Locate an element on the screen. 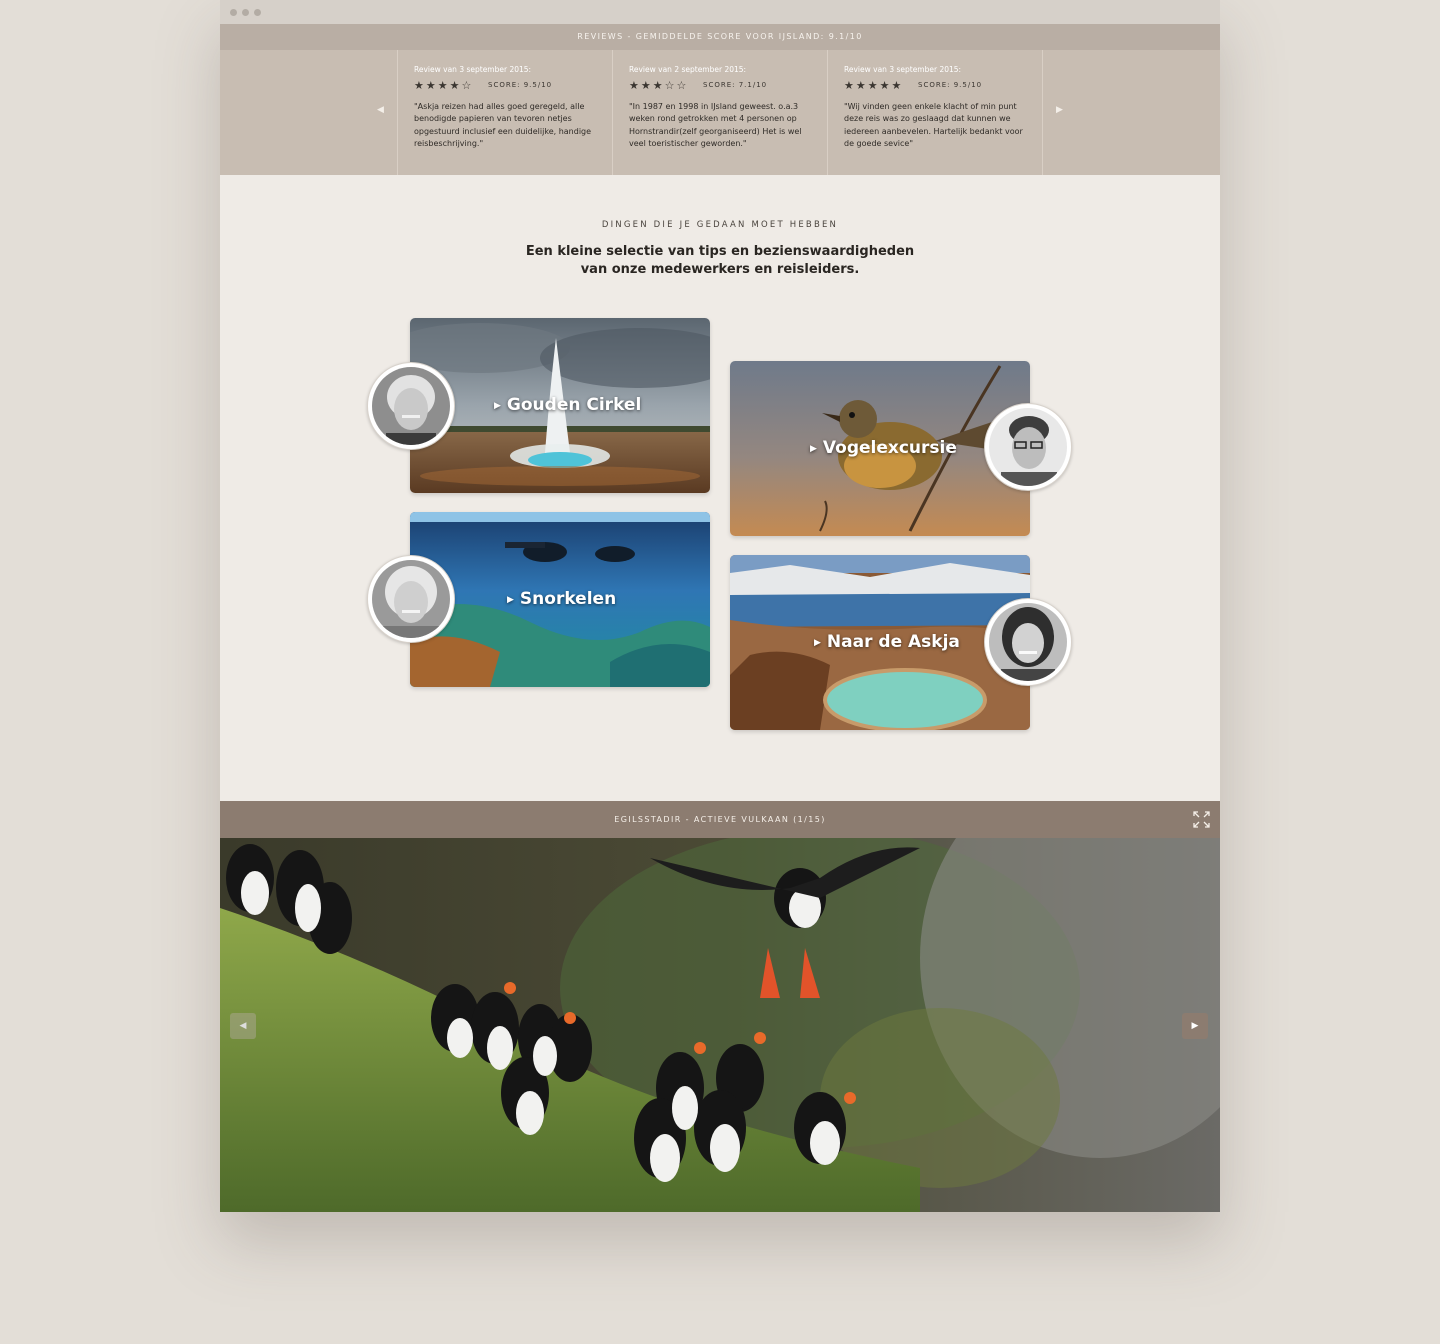 The width and height of the screenshot is (1440, 1344). tip-title: Naar de Askja is located at coordinates (893, 642).